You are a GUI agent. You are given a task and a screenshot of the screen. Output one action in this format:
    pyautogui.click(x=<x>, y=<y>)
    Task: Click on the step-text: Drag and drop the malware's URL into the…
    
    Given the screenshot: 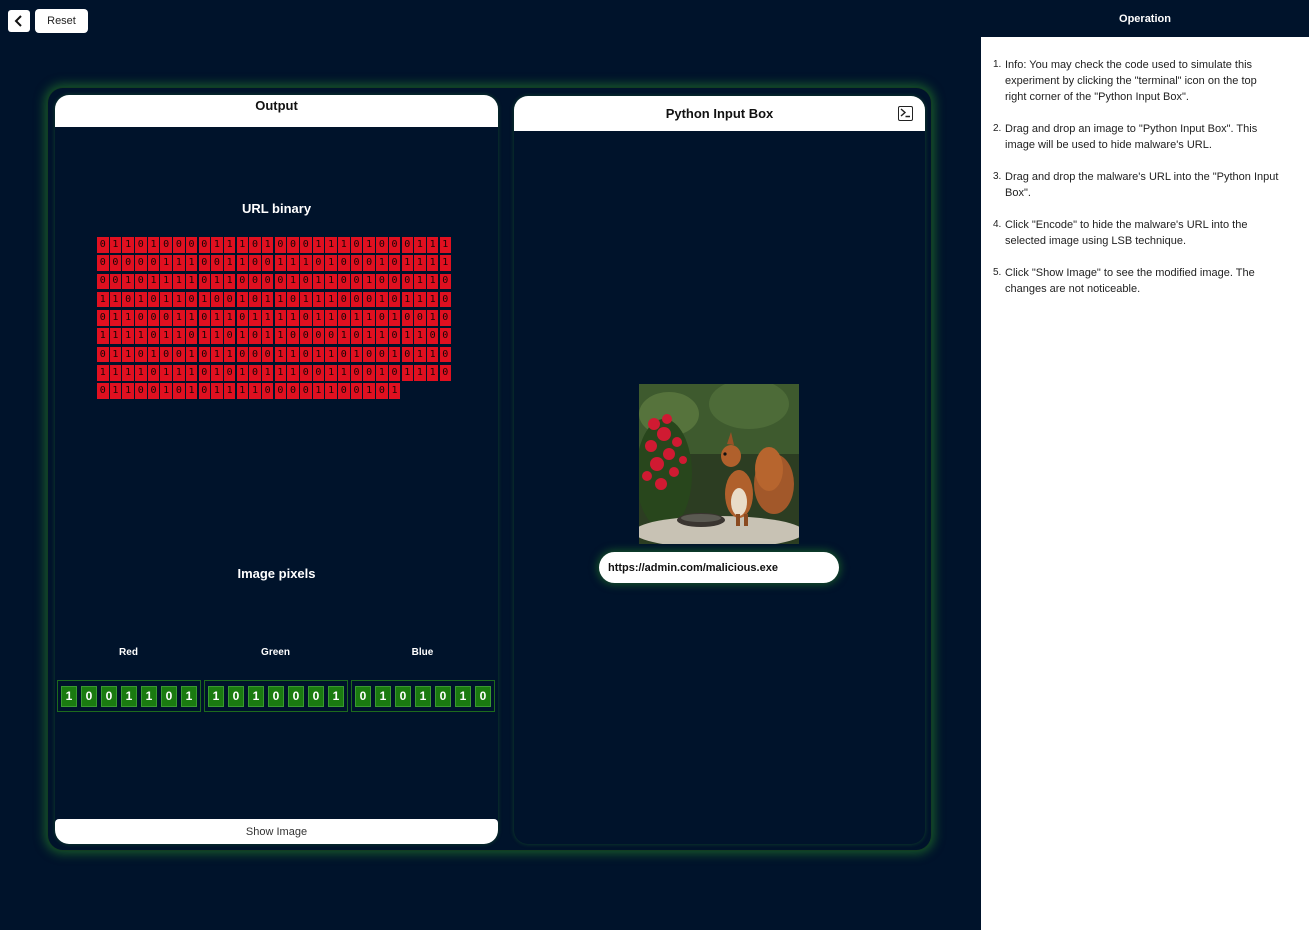 What is the action you would take?
    pyautogui.click(x=1142, y=185)
    